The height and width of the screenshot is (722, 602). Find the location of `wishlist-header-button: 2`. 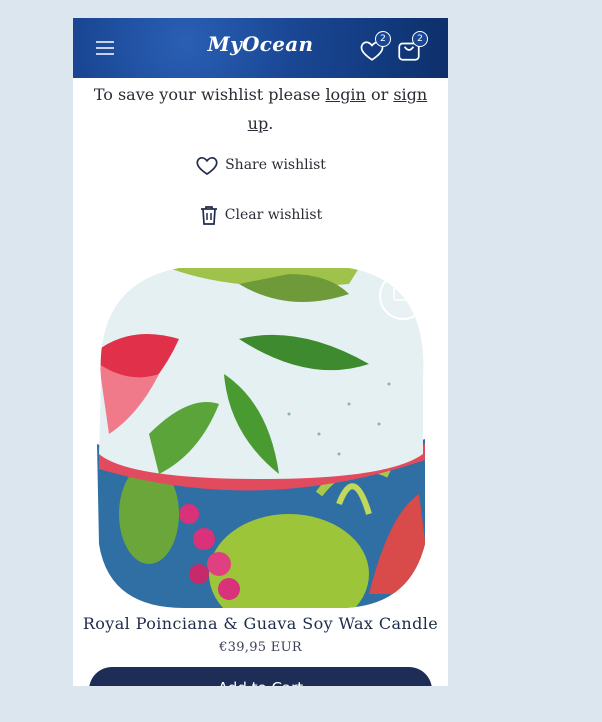

wishlist-header-button: 2 is located at coordinates (375, 47).